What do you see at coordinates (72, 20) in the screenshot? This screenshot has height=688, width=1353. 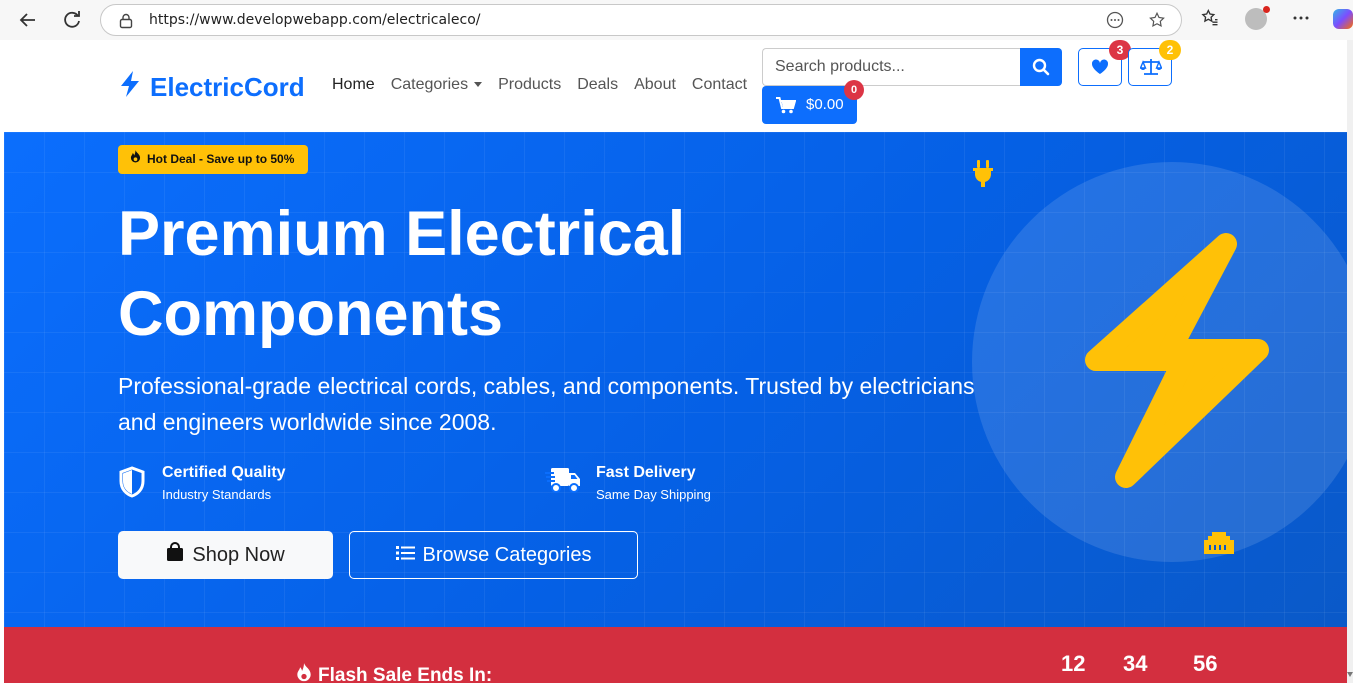 I see `refresh-icon` at bounding box center [72, 20].